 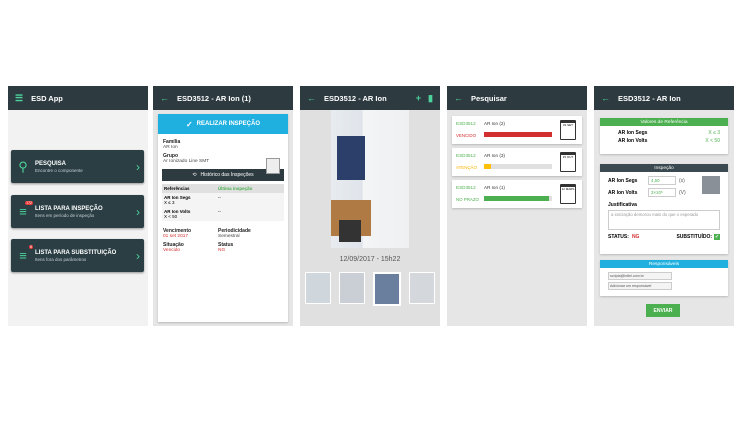 I want to click on thumbnail-selected, so click(x=387, y=289).